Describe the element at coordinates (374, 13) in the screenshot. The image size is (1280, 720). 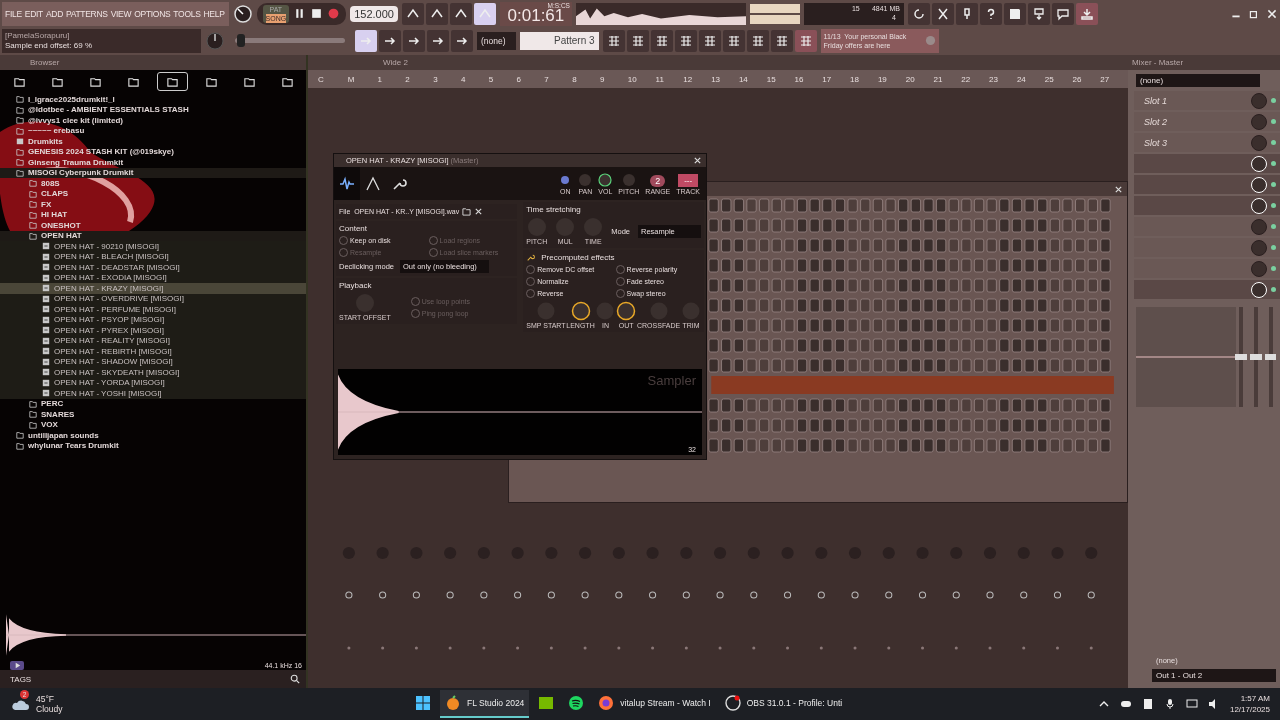
I see `tempo-field: 152.000` at that location.